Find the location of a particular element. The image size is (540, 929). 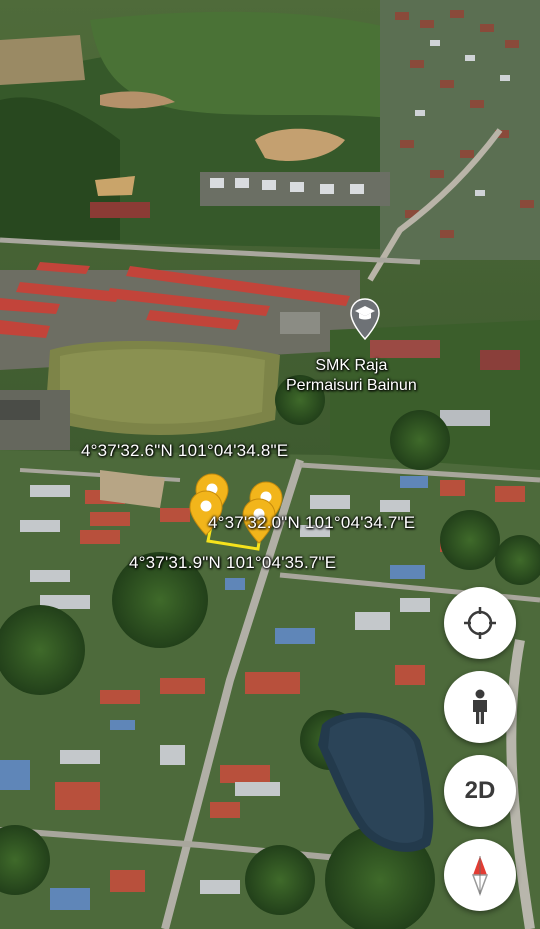

poi-name-line1: SMK Raja is located at coordinates (351, 365).